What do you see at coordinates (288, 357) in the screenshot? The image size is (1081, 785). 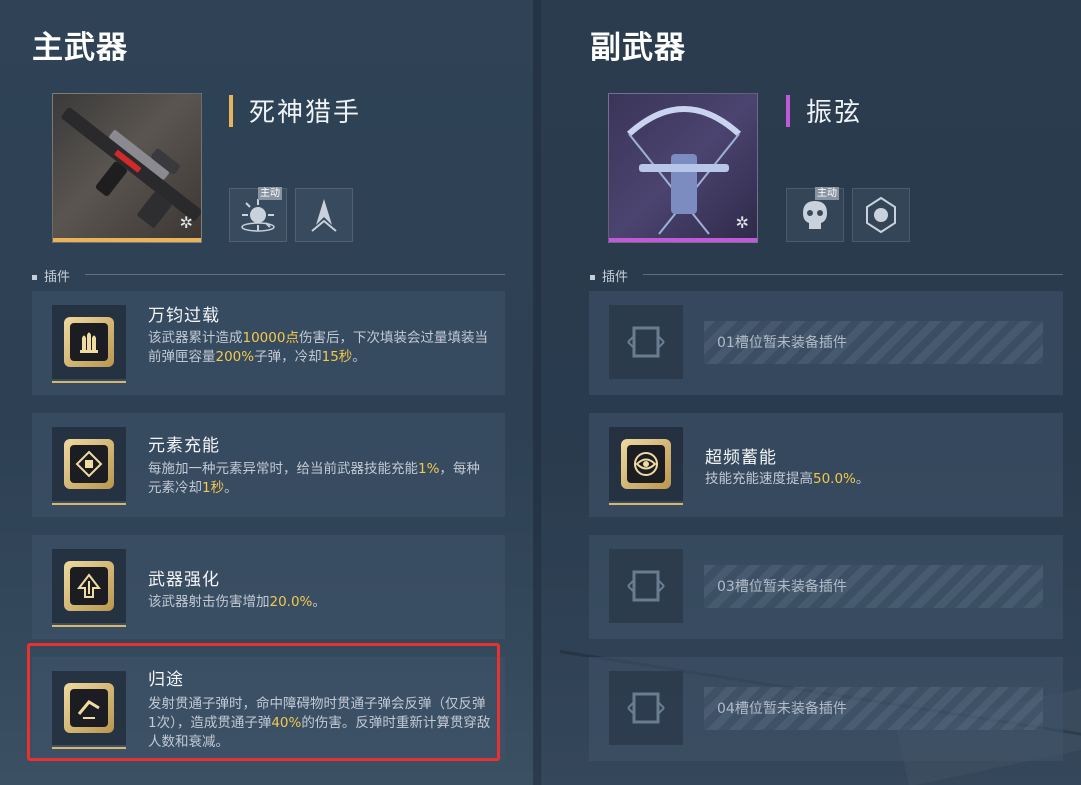 I see `desc-text: 子弹，冷却` at bounding box center [288, 357].